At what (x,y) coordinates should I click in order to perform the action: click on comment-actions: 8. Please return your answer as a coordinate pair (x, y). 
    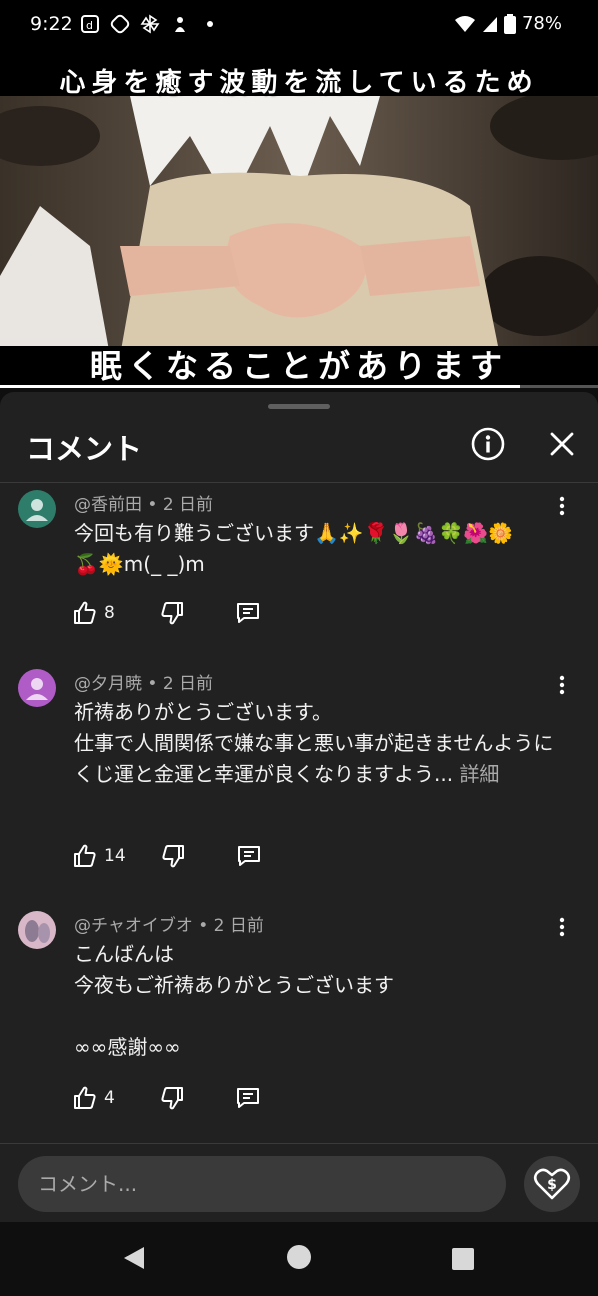
    Looking at the image, I should click on (166, 613).